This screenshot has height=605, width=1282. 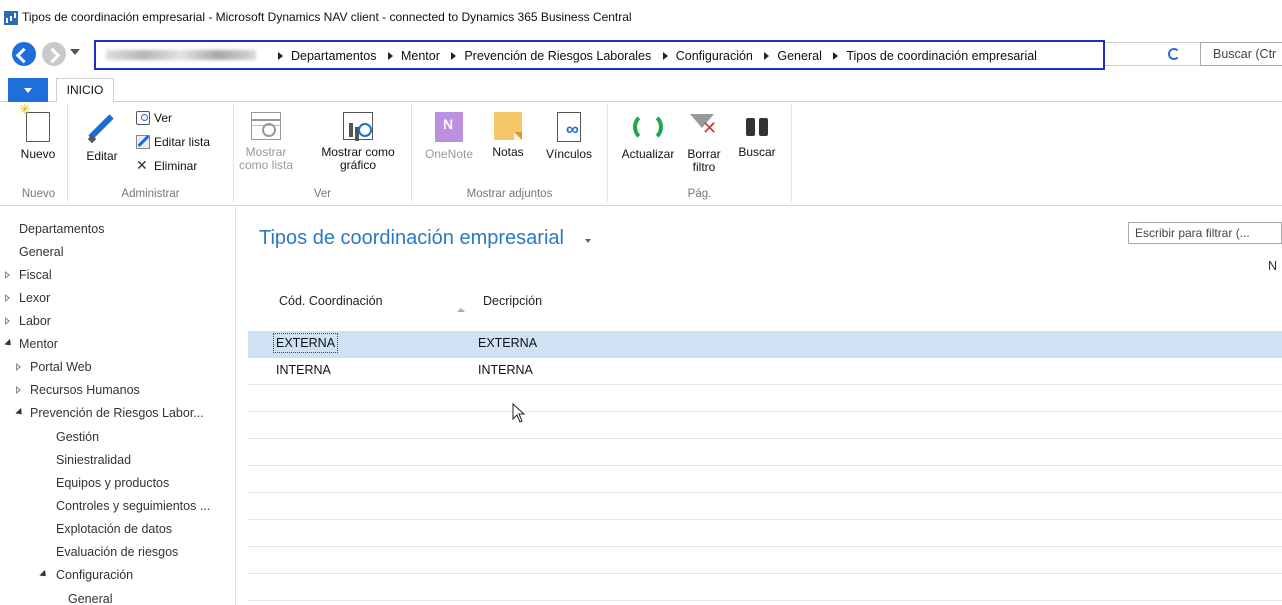 What do you see at coordinates (266, 126) in the screenshot?
I see `list-view-icon` at bounding box center [266, 126].